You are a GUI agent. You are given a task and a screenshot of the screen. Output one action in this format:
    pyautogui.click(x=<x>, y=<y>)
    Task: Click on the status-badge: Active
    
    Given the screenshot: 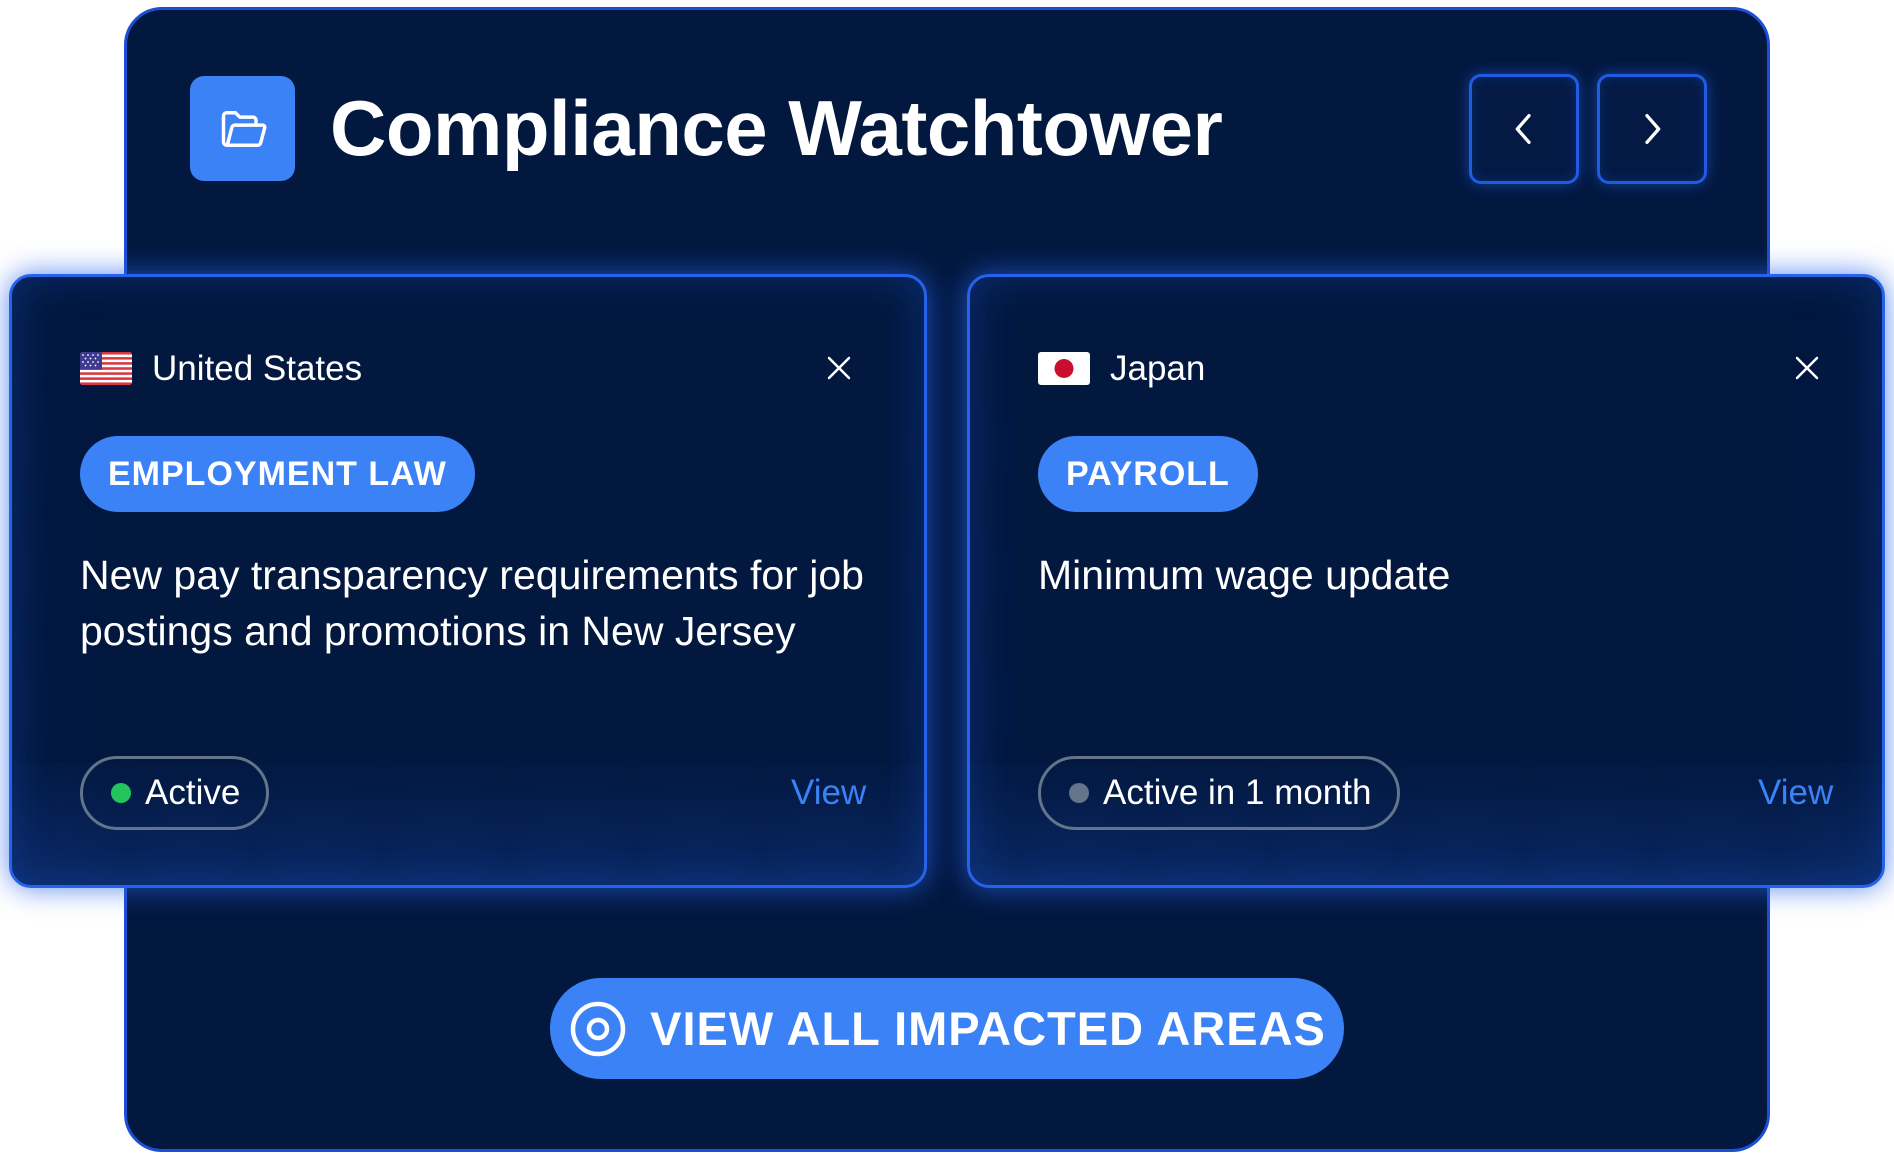 What is the action you would take?
    pyautogui.click(x=175, y=793)
    